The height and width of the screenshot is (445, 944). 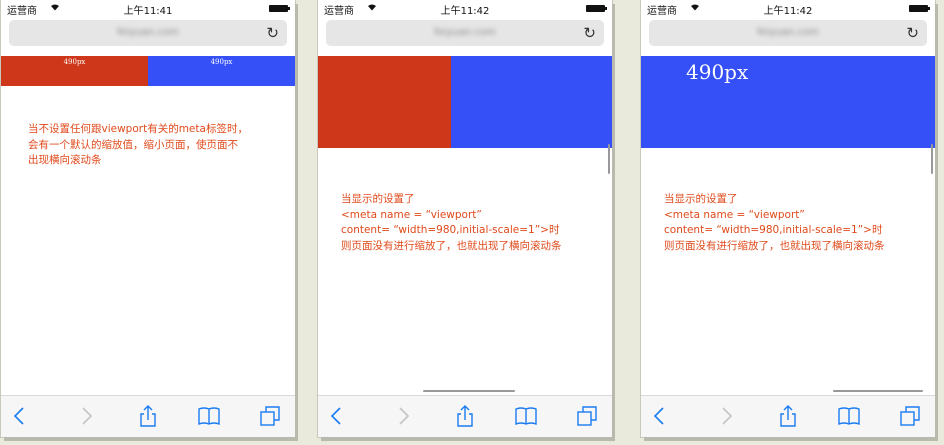 I want to click on color-bar: 490px 490px, so click(x=148, y=71).